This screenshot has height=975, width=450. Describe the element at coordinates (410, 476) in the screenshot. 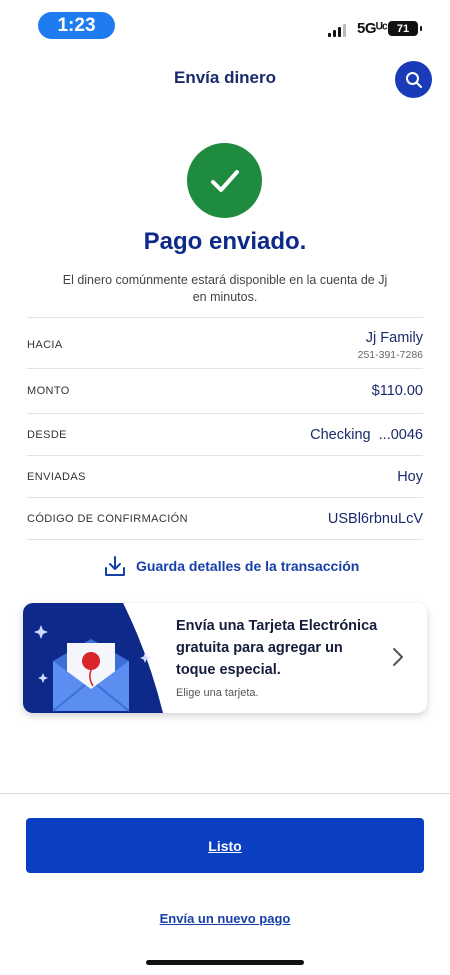

I see `sent-value: Hoy` at that location.